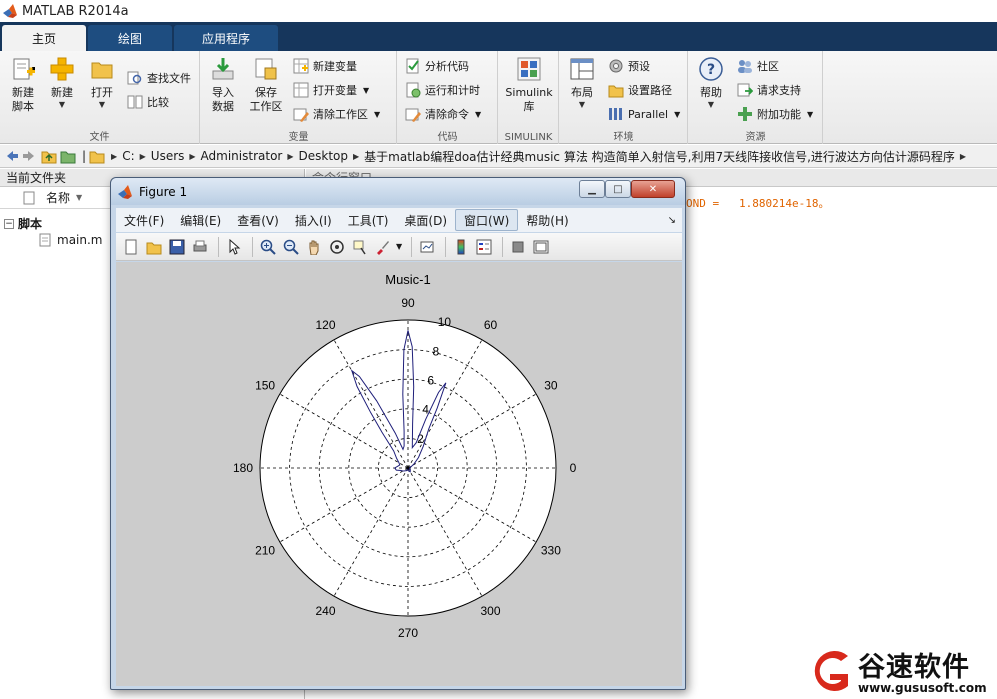  I want to click on run-and-time-button: 运行和计时, so click(442, 90).